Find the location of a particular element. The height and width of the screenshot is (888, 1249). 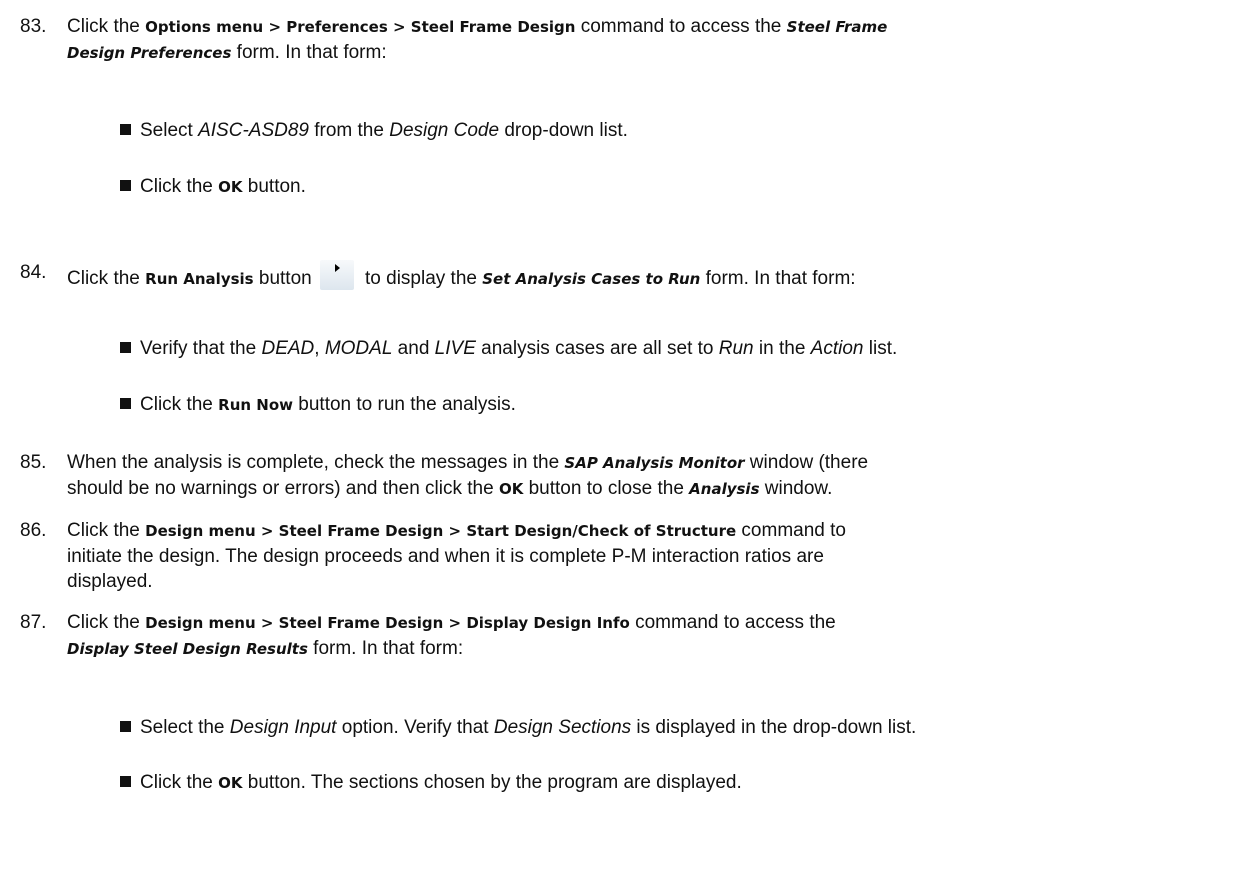

form-name: Display Steel Design Results is located at coordinates (187, 649).